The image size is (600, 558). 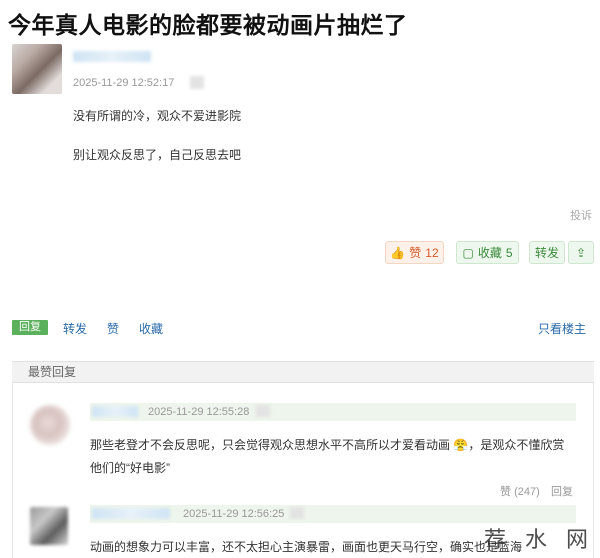 What do you see at coordinates (562, 328) in the screenshot?
I see `view-author-only-link: 只看楼主` at bounding box center [562, 328].